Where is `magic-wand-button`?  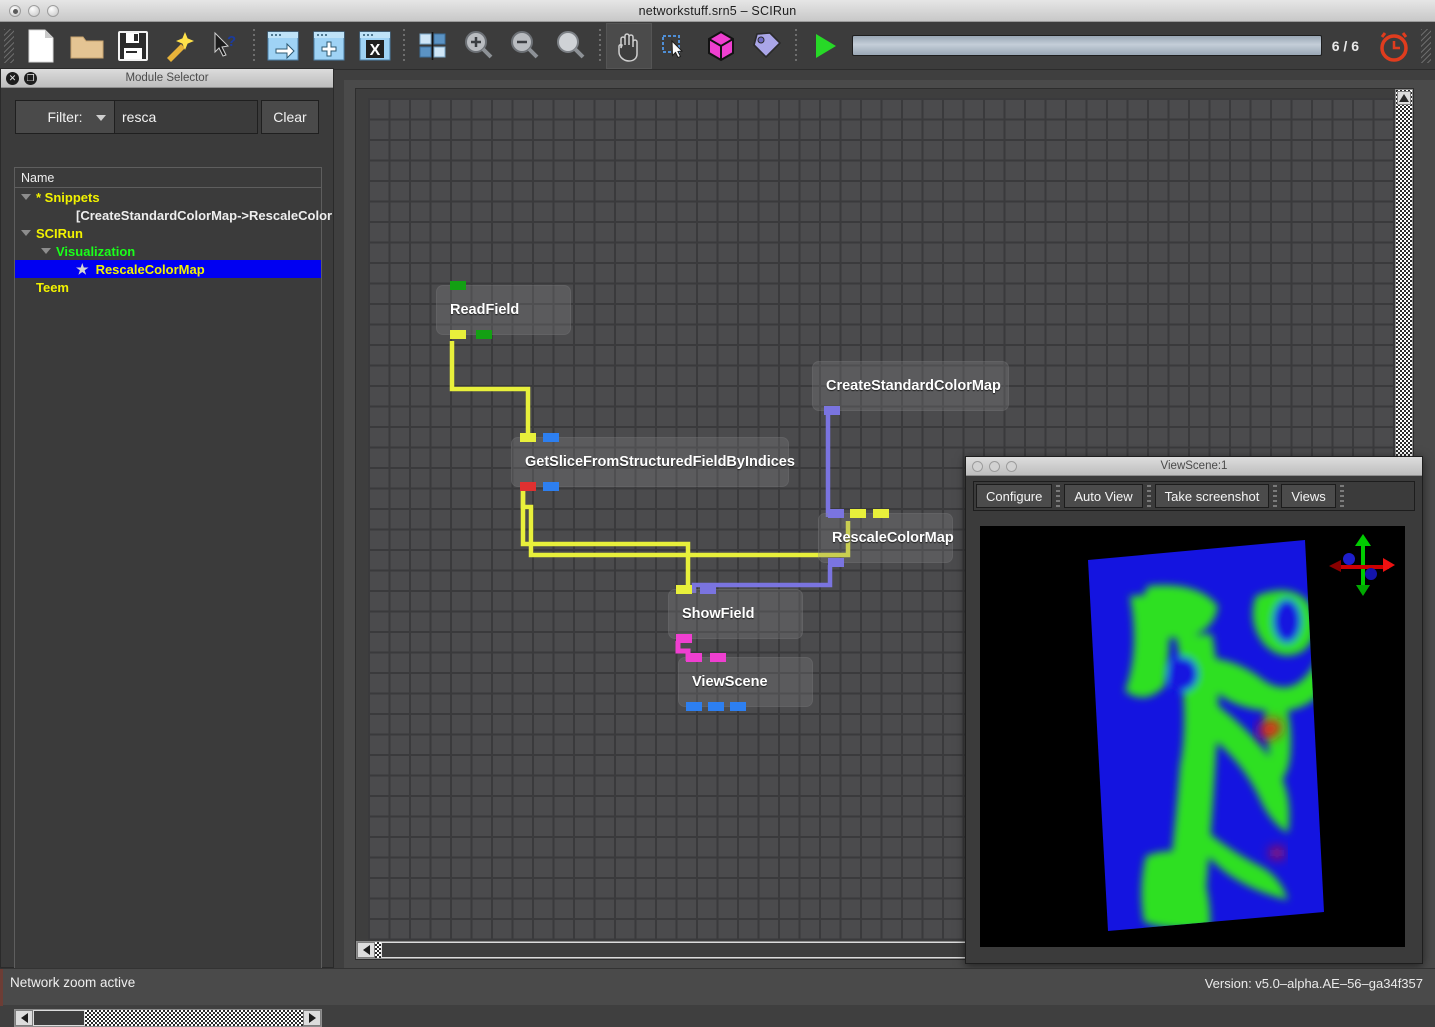 magic-wand-button is located at coordinates (179, 46).